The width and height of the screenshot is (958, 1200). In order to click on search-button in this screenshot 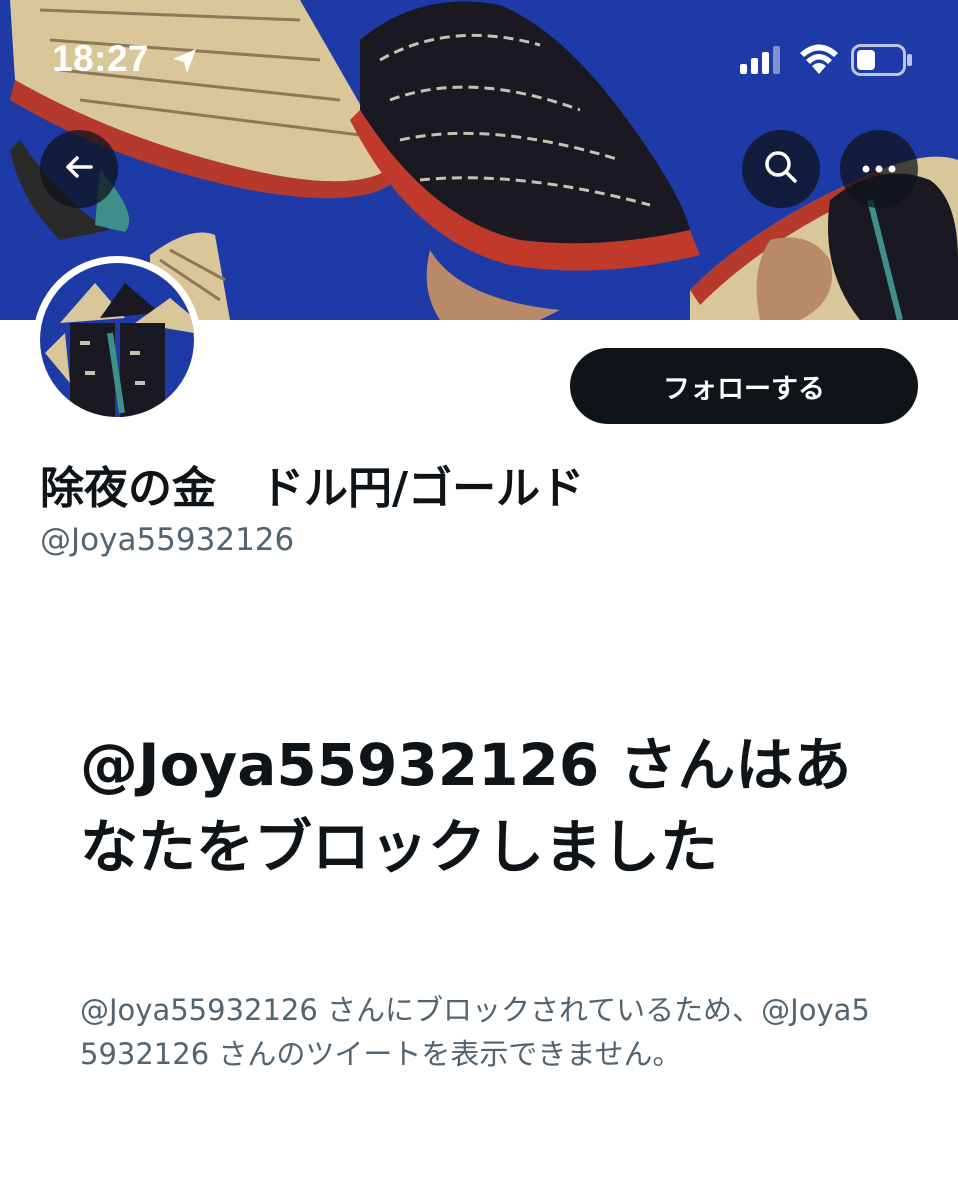, I will do `click(781, 169)`.